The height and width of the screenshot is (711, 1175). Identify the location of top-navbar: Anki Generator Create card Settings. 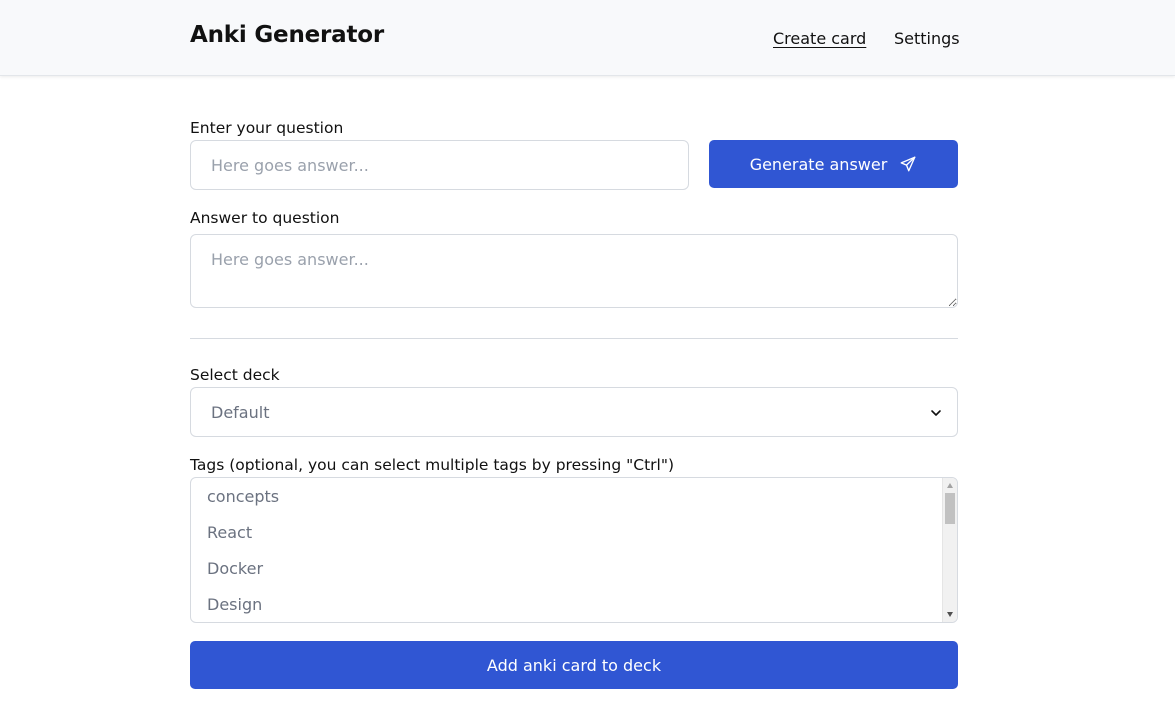
(587, 38).